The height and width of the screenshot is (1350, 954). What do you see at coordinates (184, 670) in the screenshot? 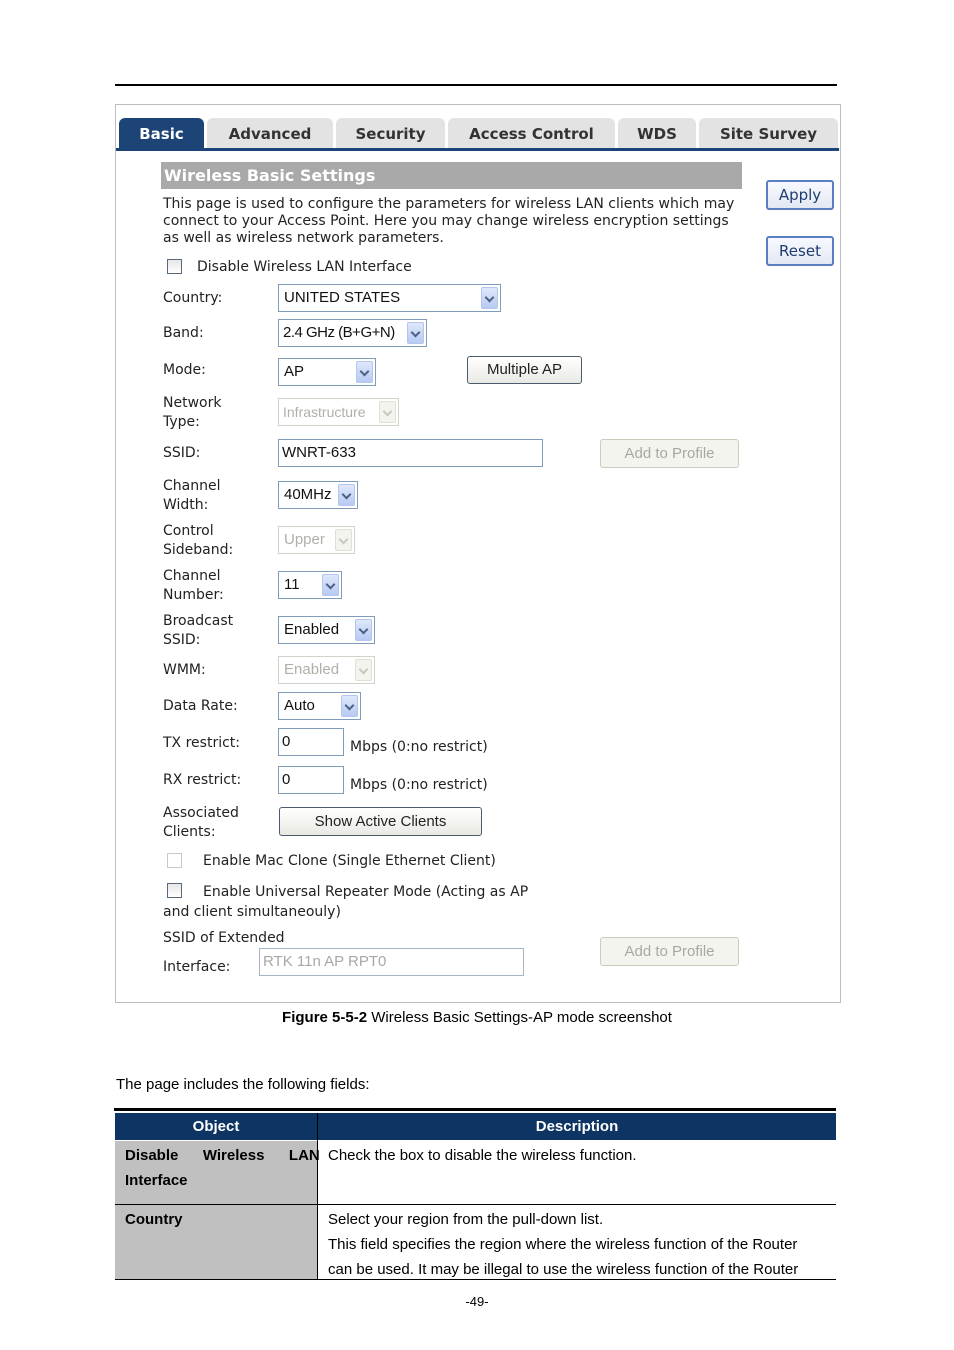
I see `wmm-label: WMM:` at bounding box center [184, 670].